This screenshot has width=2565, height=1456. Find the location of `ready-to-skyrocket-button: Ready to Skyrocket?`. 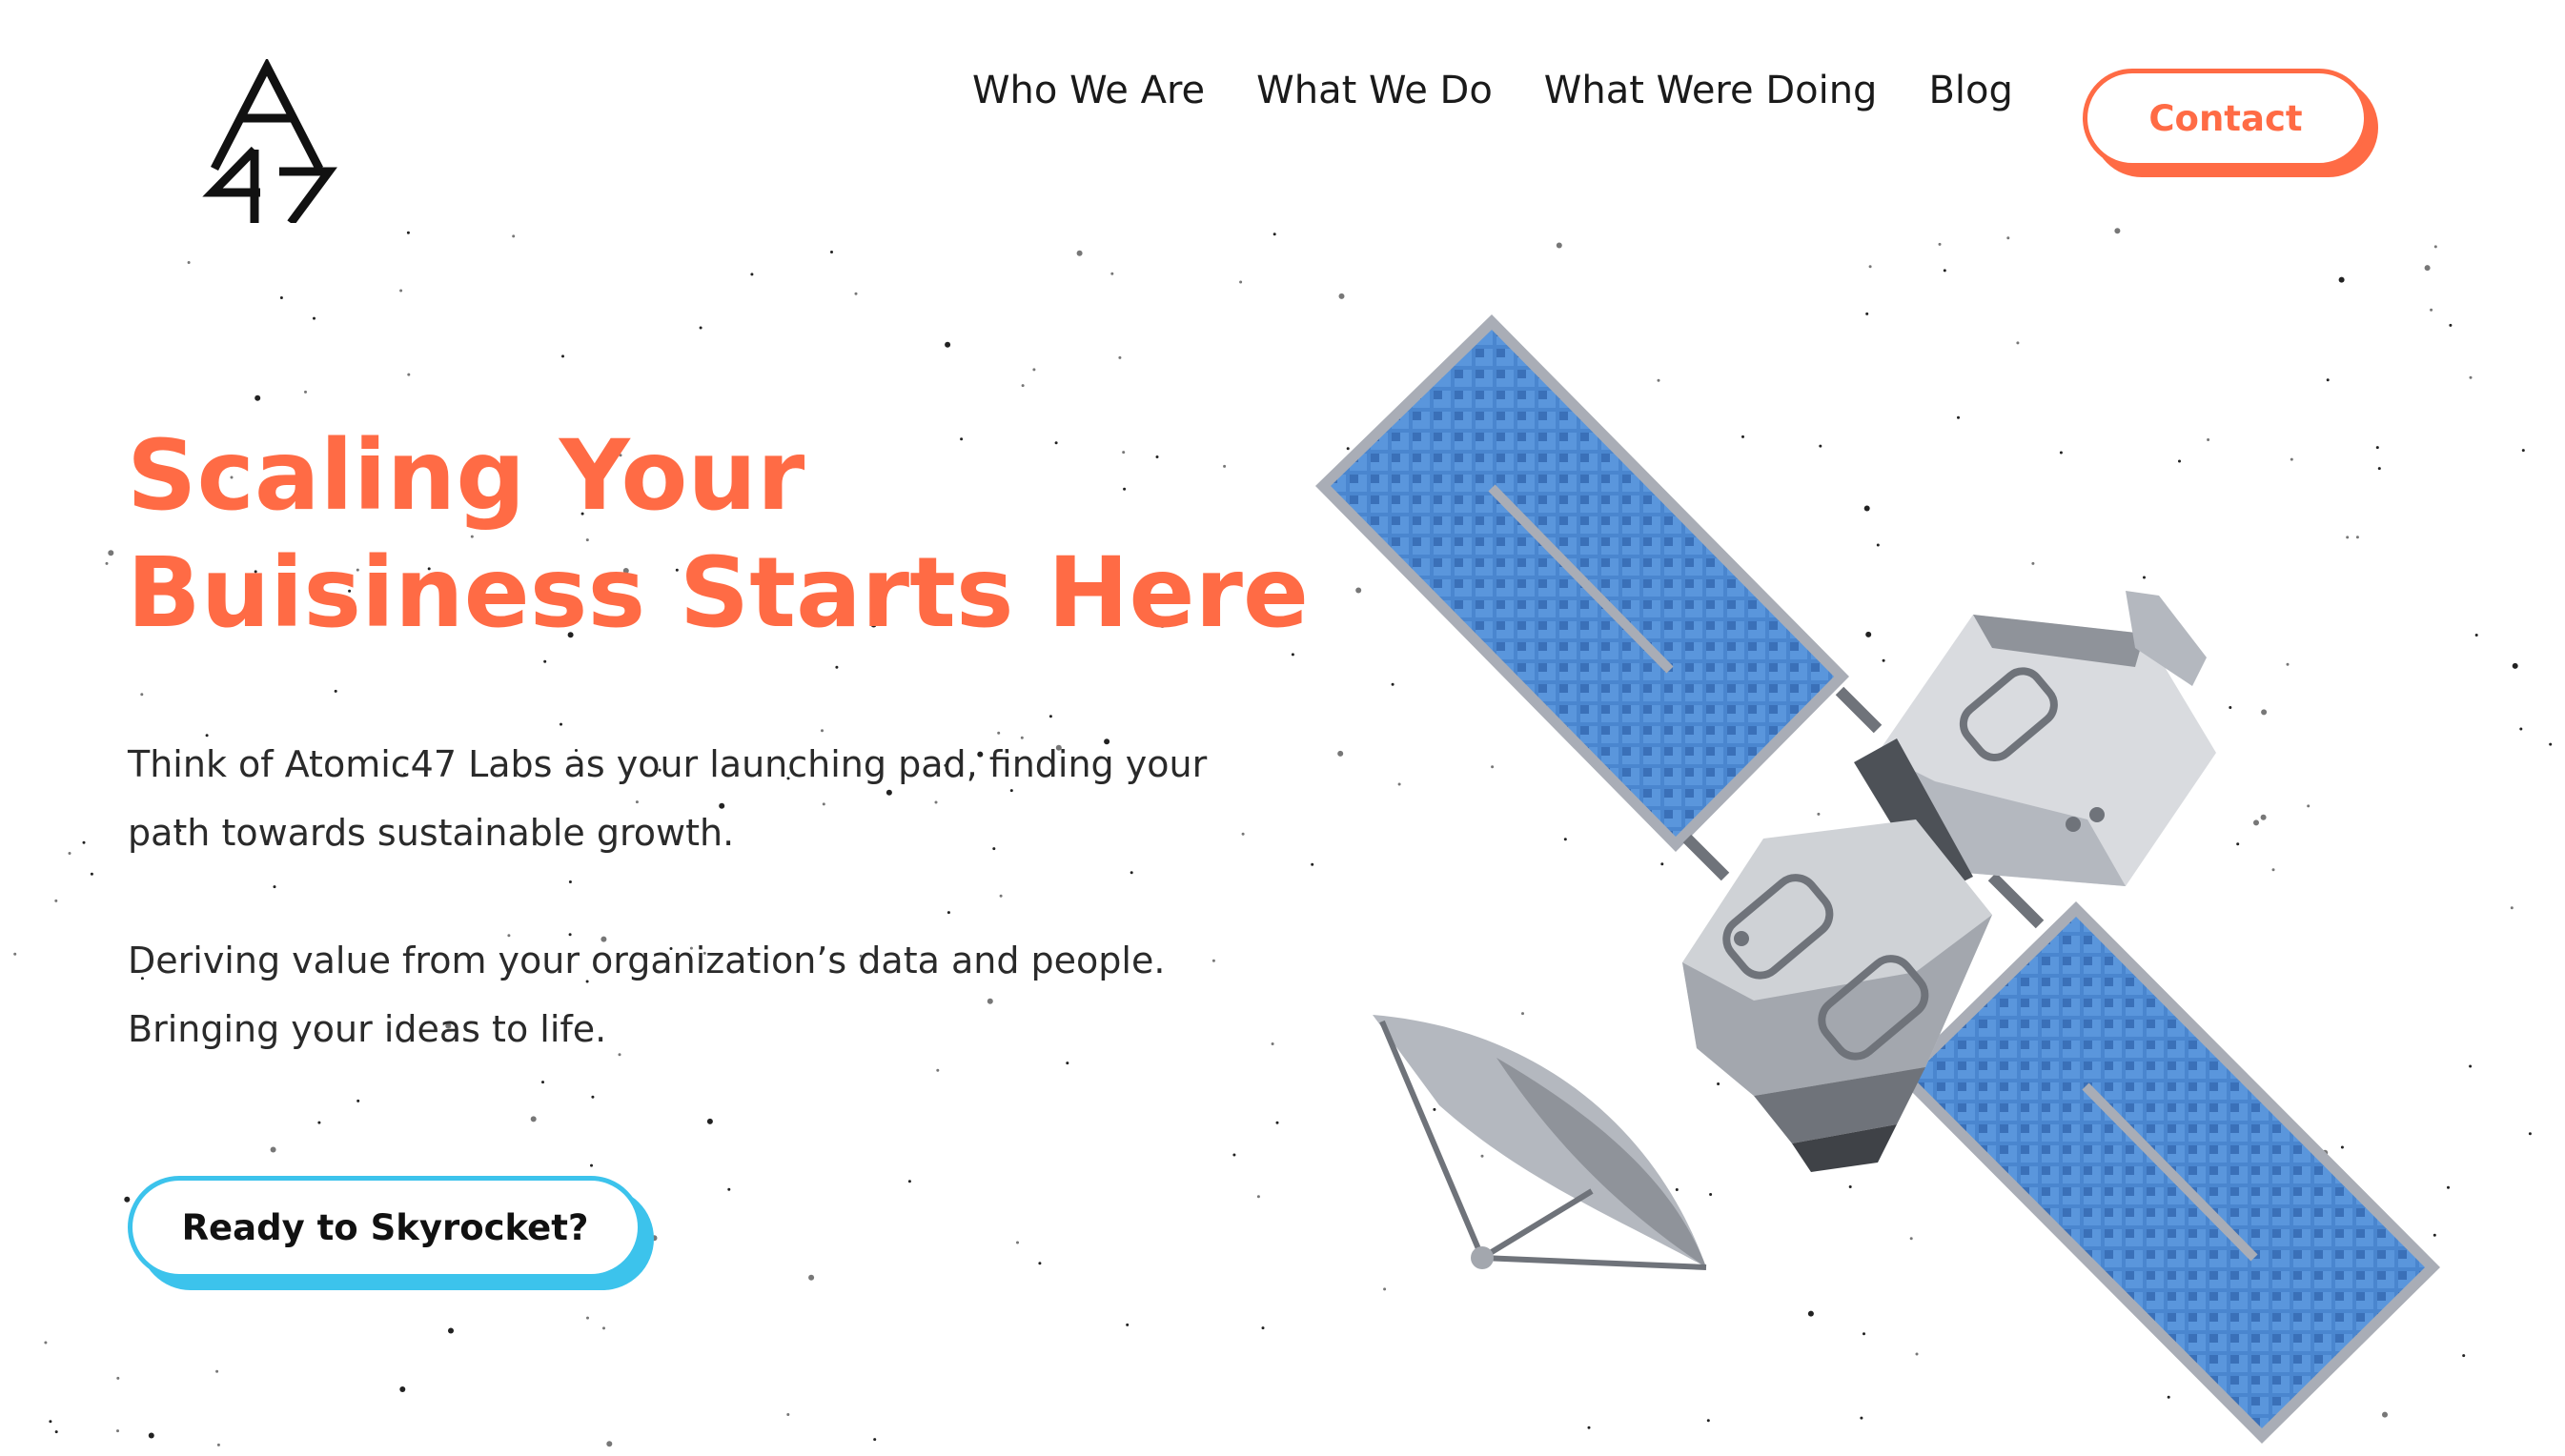

ready-to-skyrocket-button: Ready to Skyrocket? is located at coordinates (385, 1227).